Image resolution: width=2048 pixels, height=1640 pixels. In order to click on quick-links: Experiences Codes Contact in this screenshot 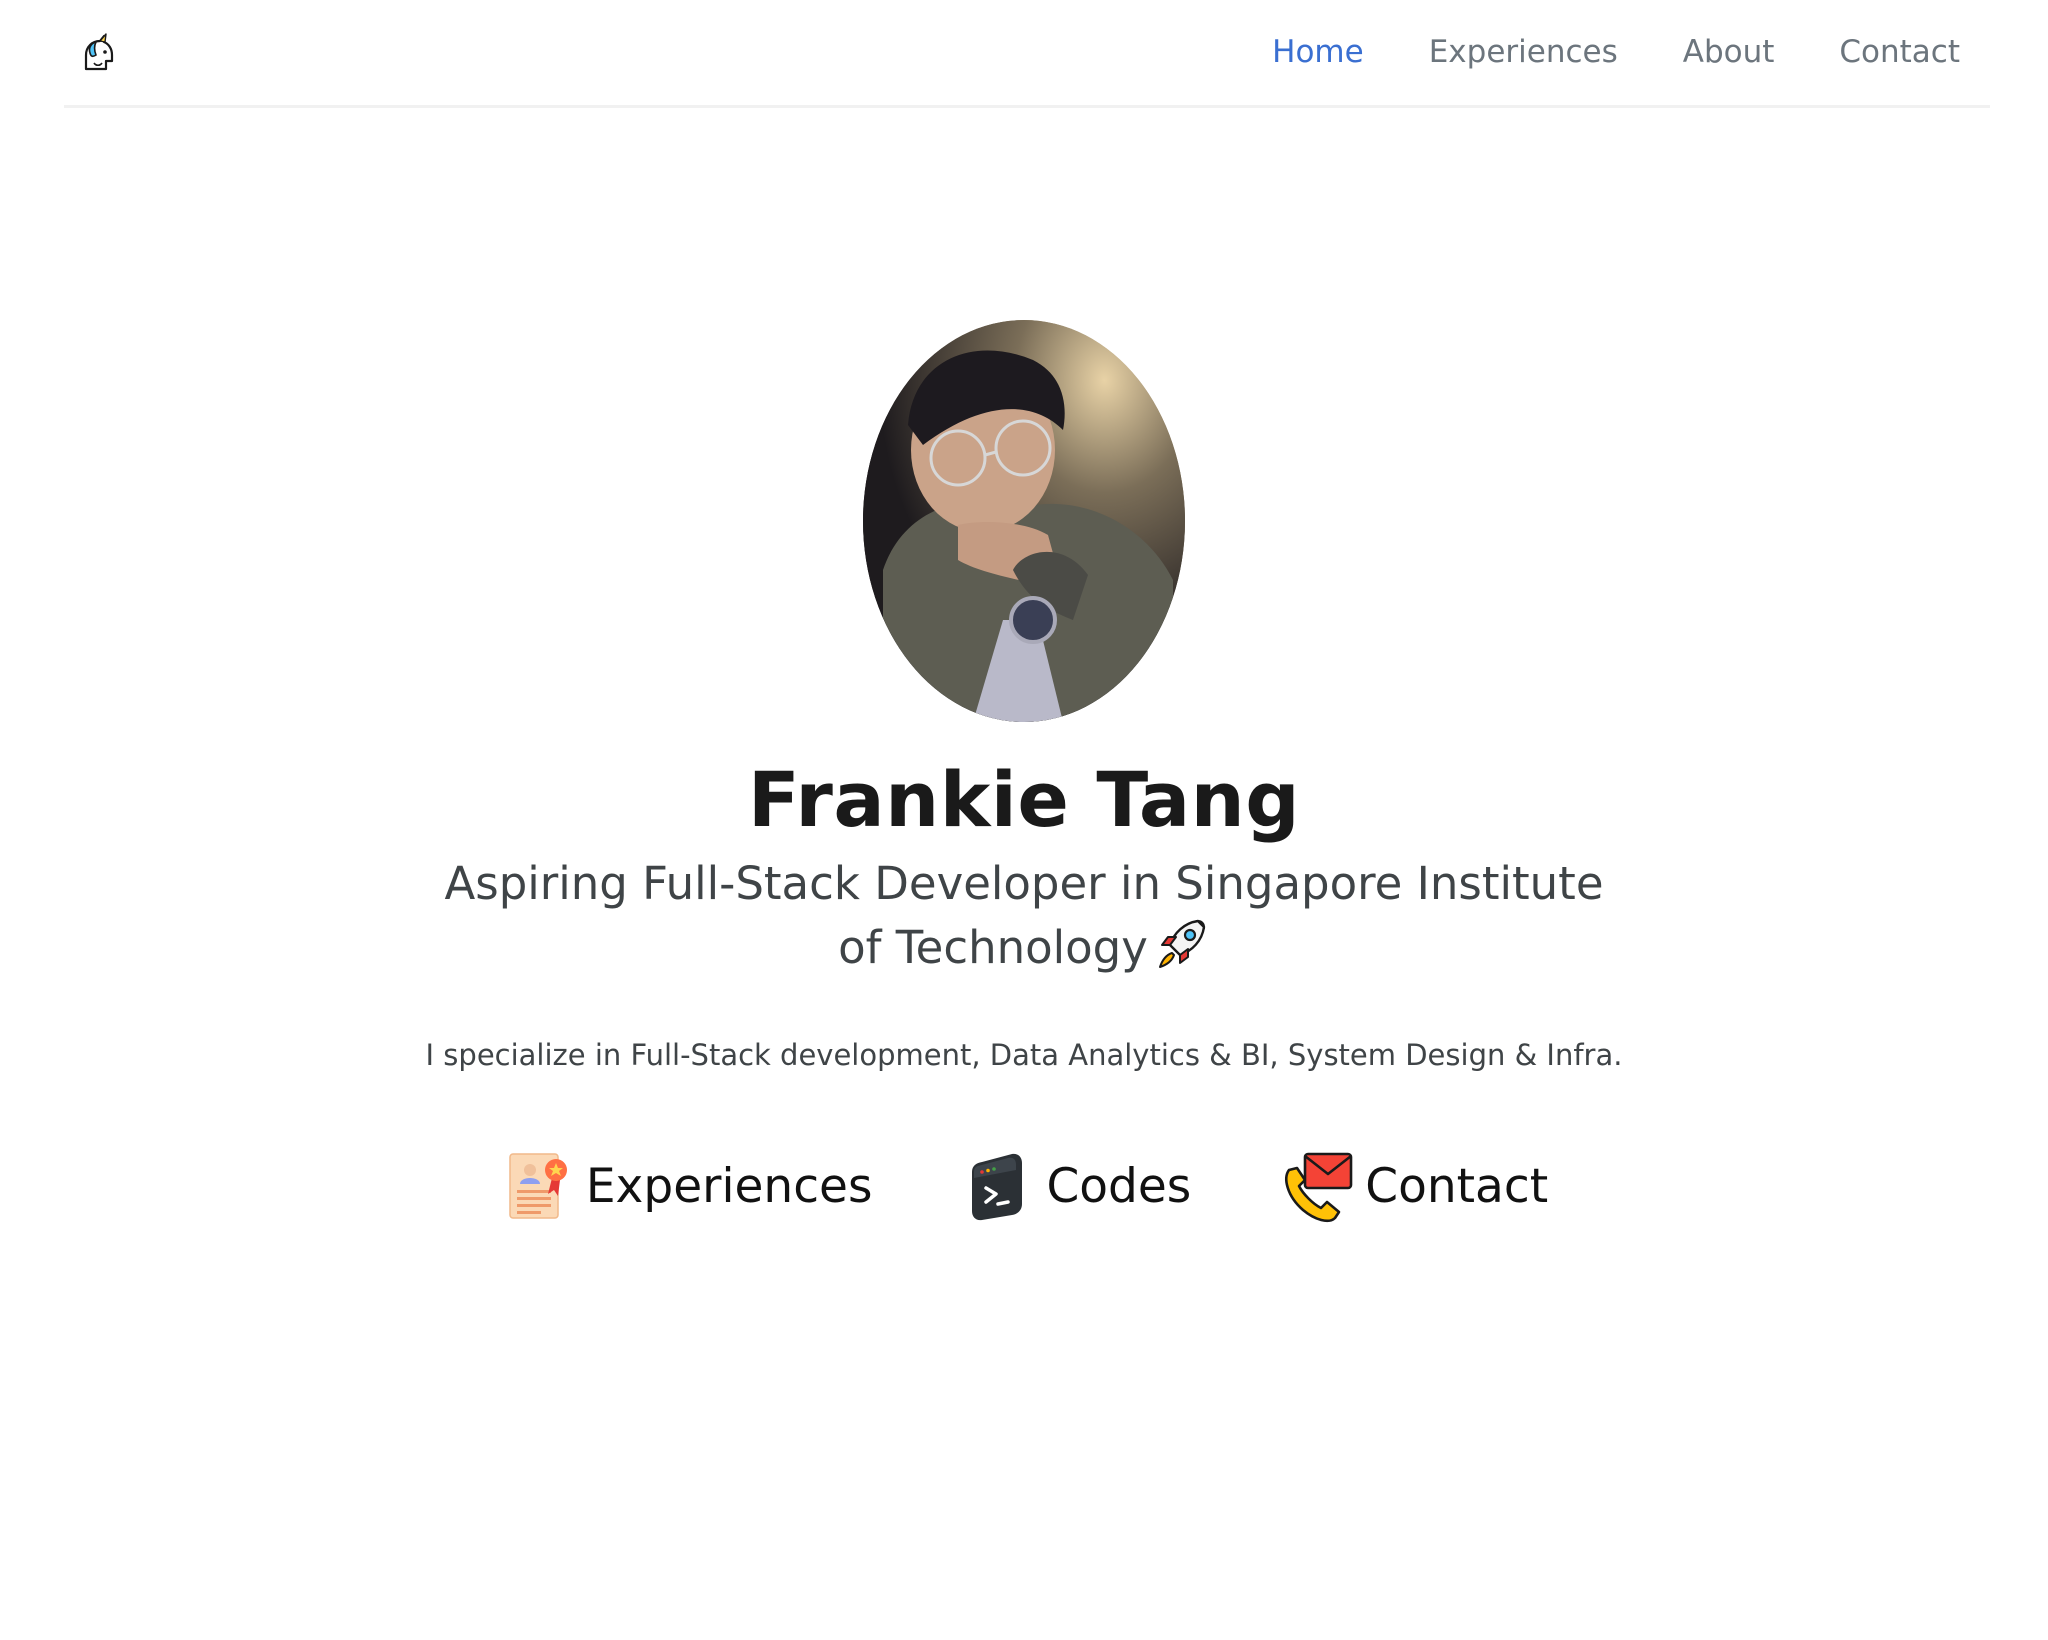, I will do `click(1024, 1186)`.